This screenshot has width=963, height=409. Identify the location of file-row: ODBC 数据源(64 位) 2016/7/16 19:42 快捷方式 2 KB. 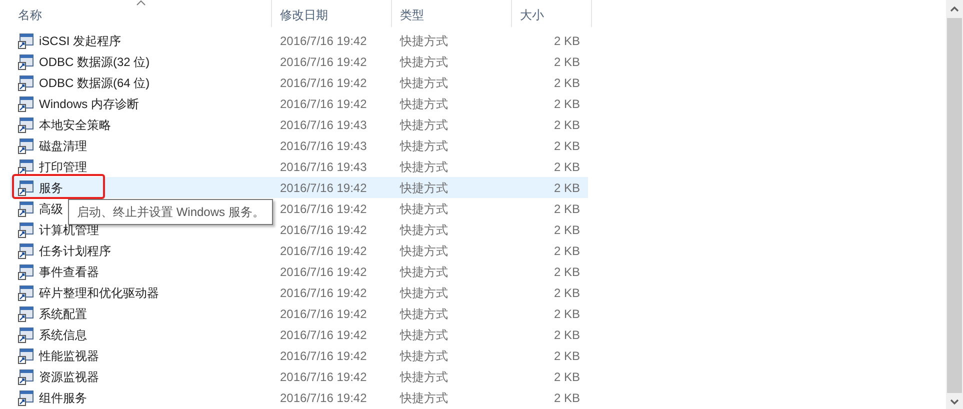
(299, 82).